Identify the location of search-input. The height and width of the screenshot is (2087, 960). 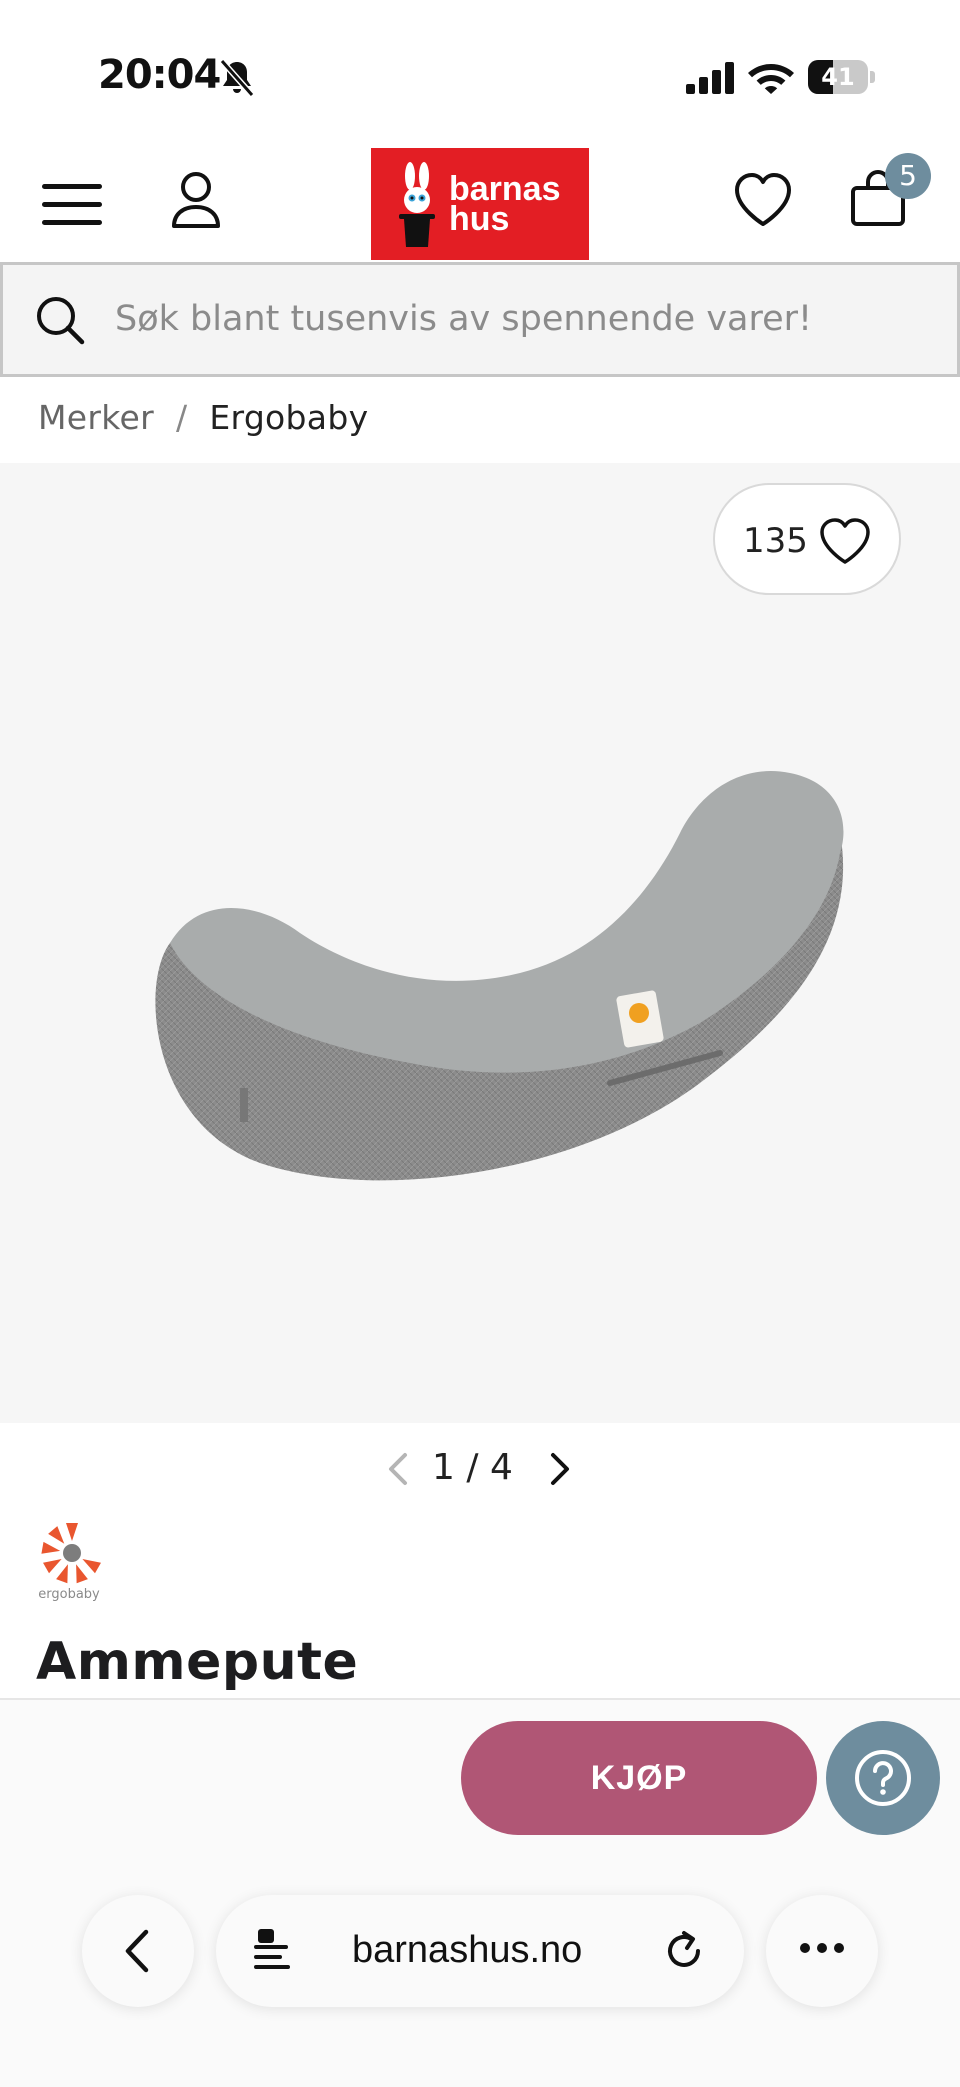
(525, 319).